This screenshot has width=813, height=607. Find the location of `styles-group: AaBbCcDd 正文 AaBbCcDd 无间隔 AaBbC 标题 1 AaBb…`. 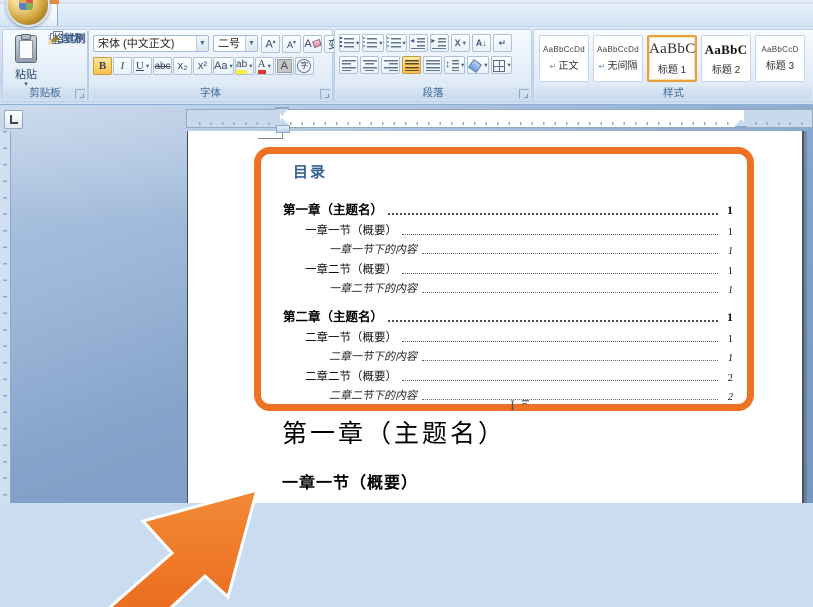

styles-group: AaBbCcDd 正文 AaBbCcDd 无间隔 AaBbC 标题 1 AaBb… is located at coordinates (673, 65).